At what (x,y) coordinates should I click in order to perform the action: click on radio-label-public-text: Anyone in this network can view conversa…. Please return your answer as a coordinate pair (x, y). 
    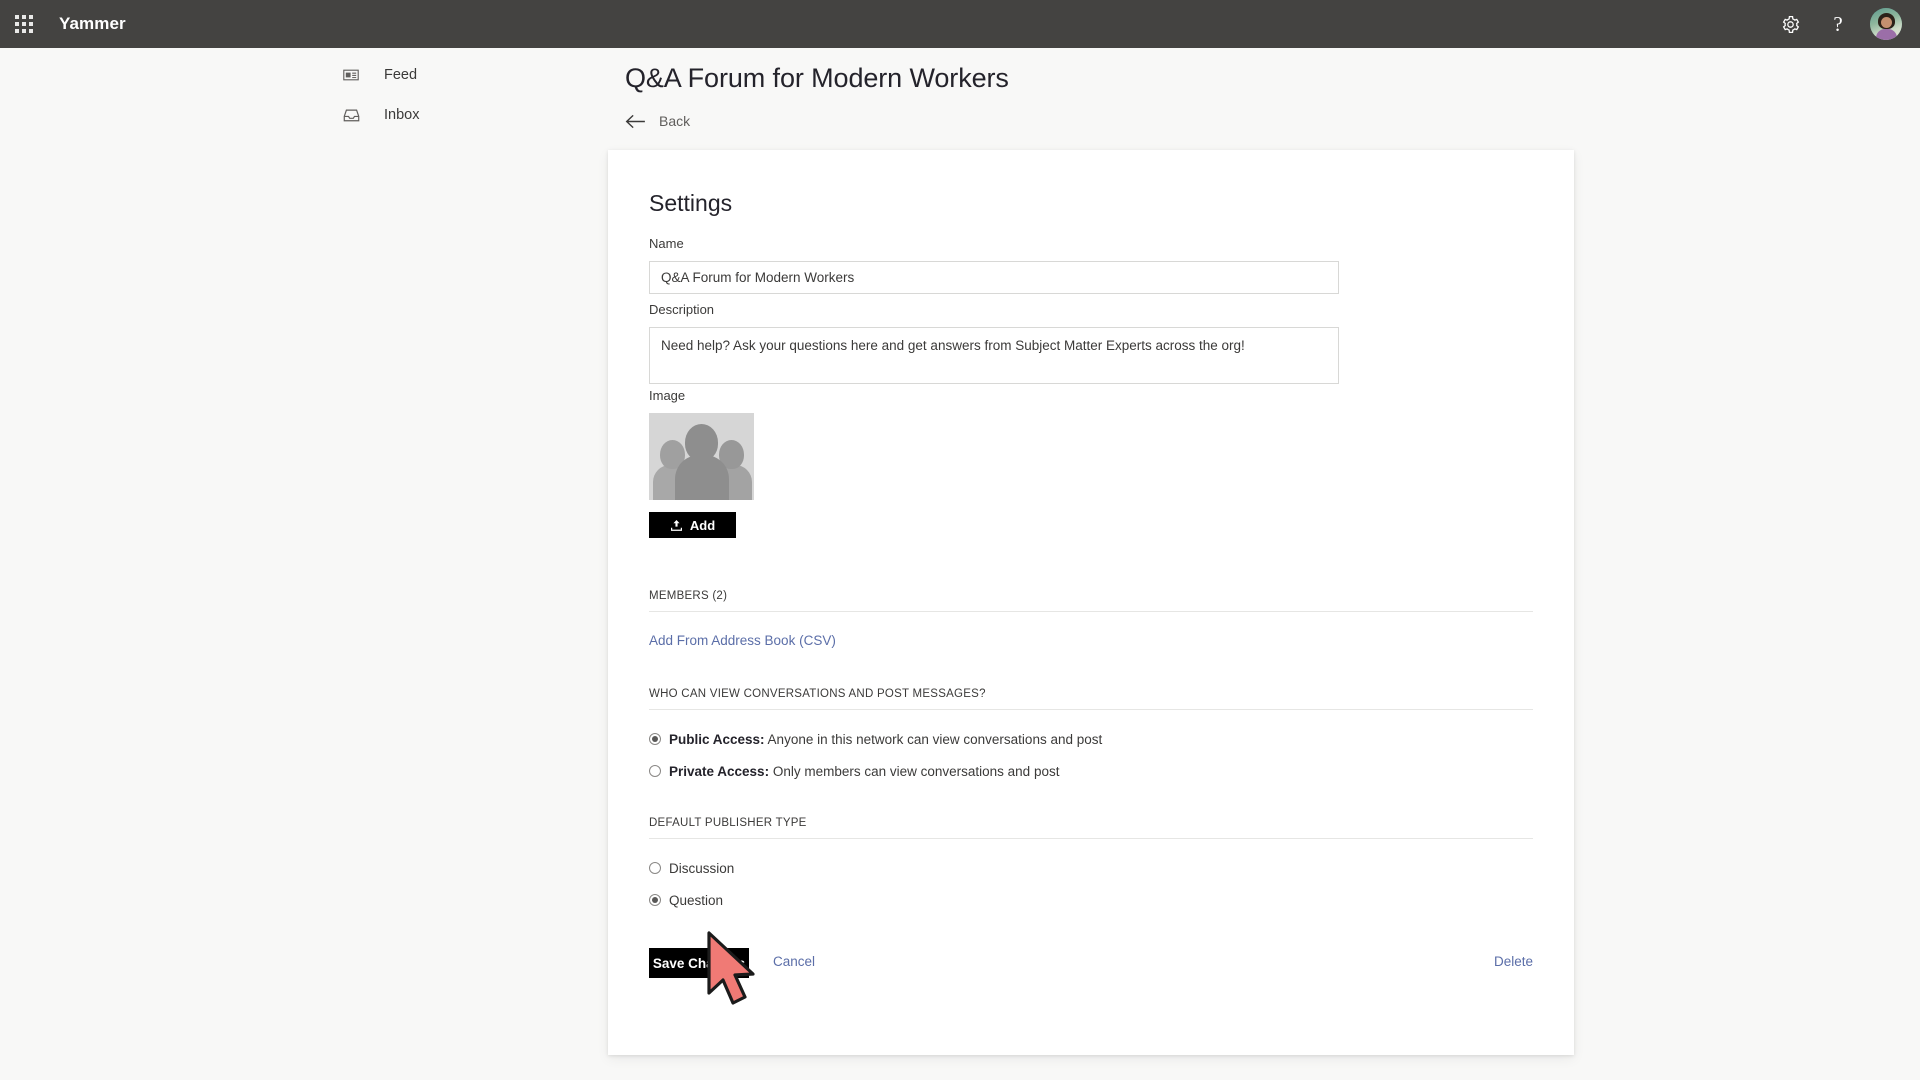
    Looking at the image, I should click on (933, 739).